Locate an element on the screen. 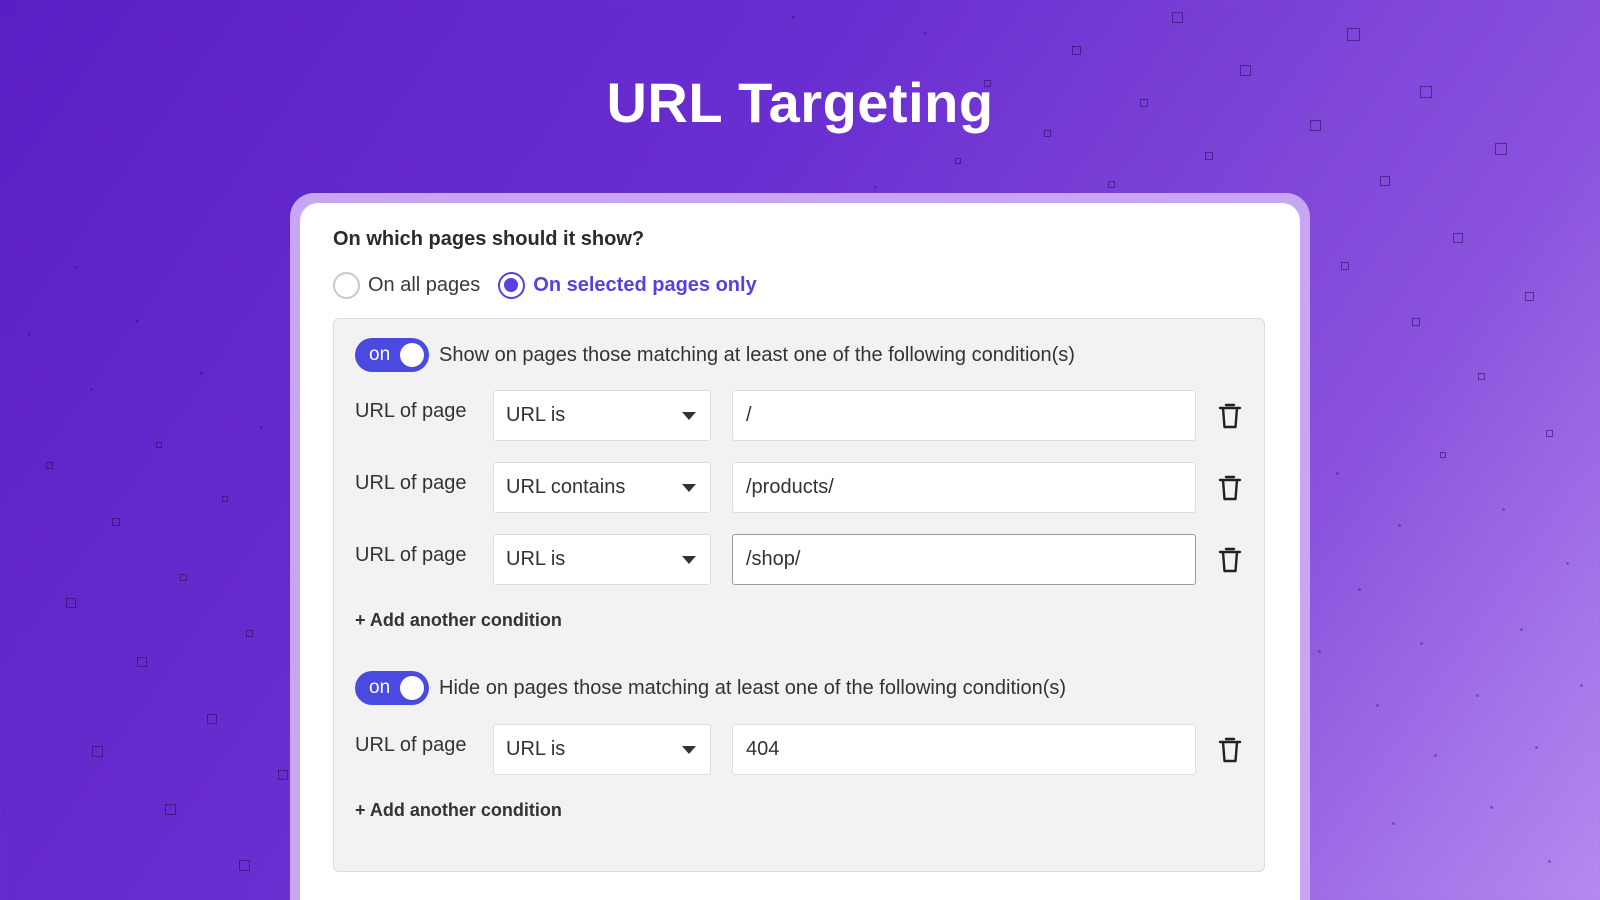 This screenshot has height=900, width=1600. page-scope-radio-group: On all pages On selected pages only is located at coordinates (554, 285).